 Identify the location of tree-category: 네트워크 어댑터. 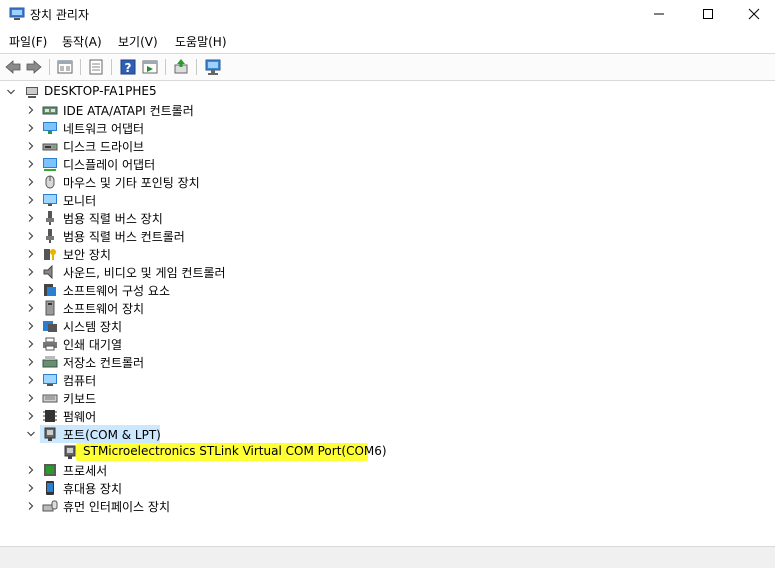
(387, 128).